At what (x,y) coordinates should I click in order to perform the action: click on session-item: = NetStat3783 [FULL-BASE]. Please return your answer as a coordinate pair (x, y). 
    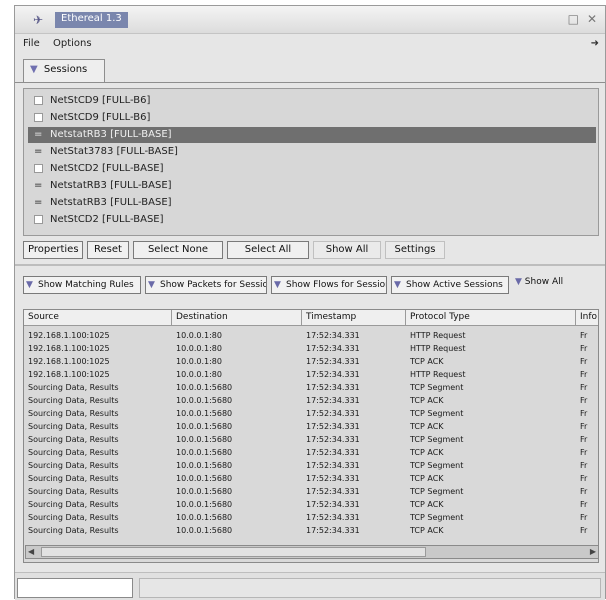
    Looking at the image, I should click on (312, 152).